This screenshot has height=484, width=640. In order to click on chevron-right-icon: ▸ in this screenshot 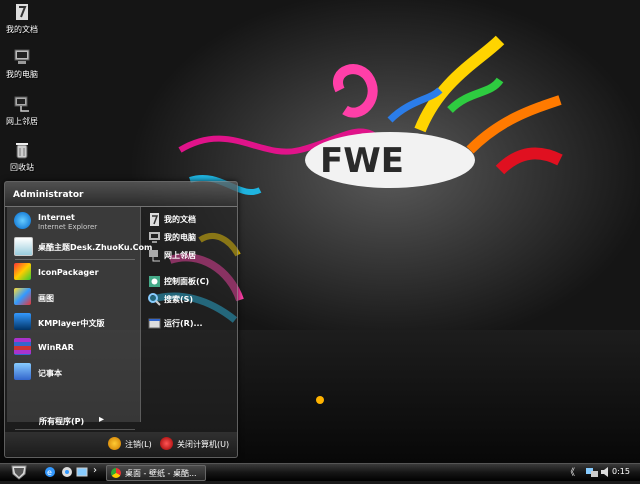, I will do `click(102, 419)`.